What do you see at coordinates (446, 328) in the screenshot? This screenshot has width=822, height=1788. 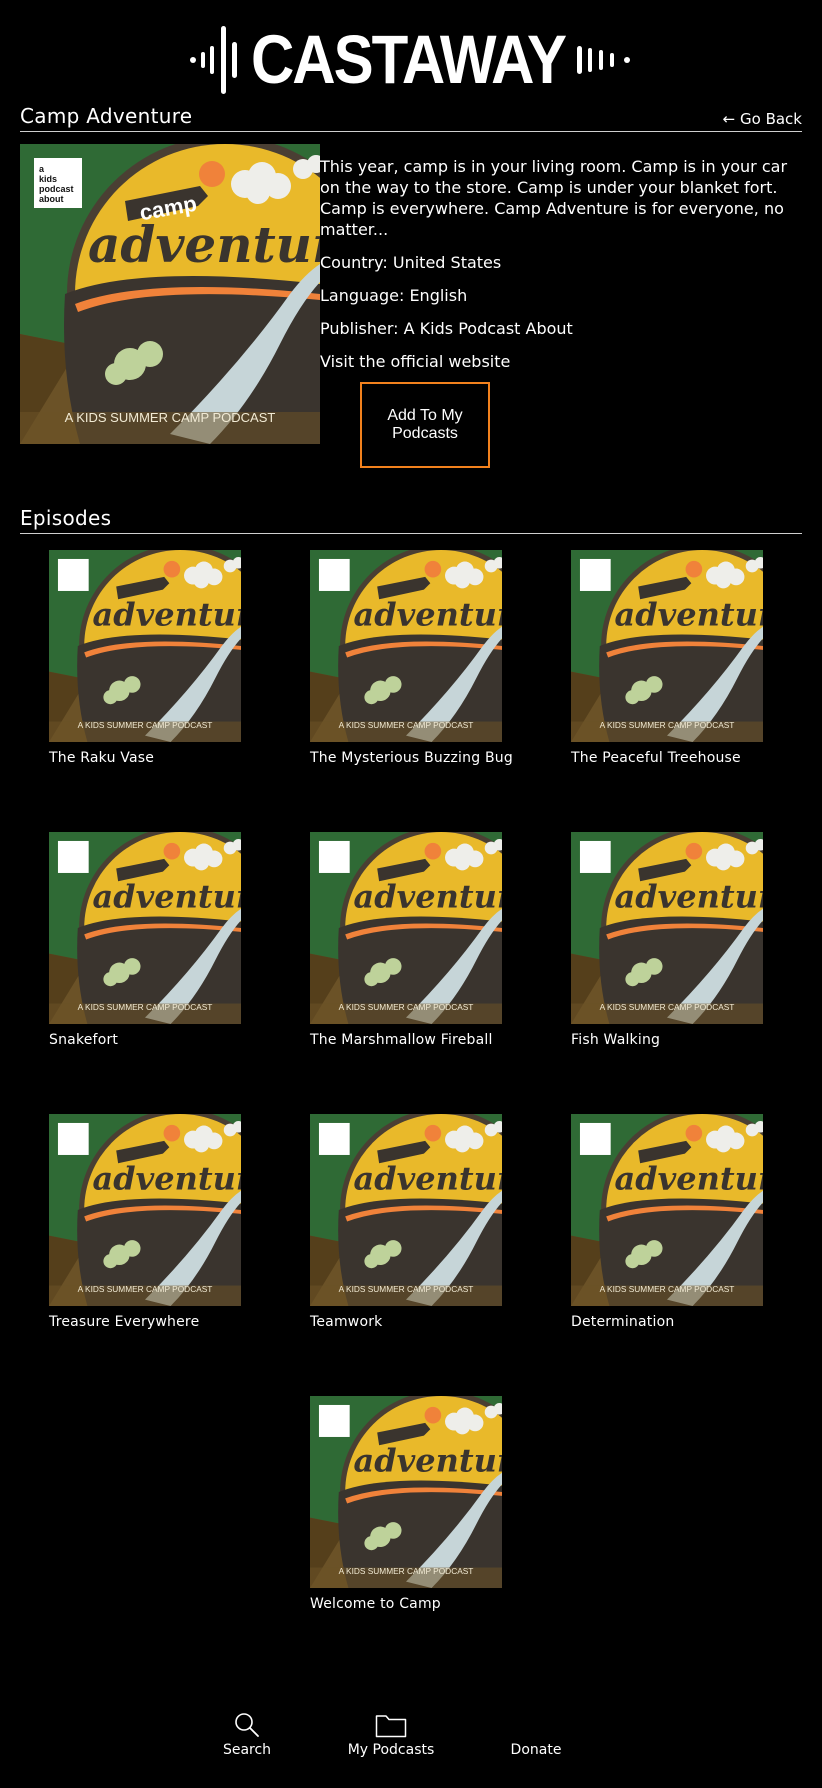 I see `podcast-publisher: Publisher: A Kids Podcast About` at bounding box center [446, 328].